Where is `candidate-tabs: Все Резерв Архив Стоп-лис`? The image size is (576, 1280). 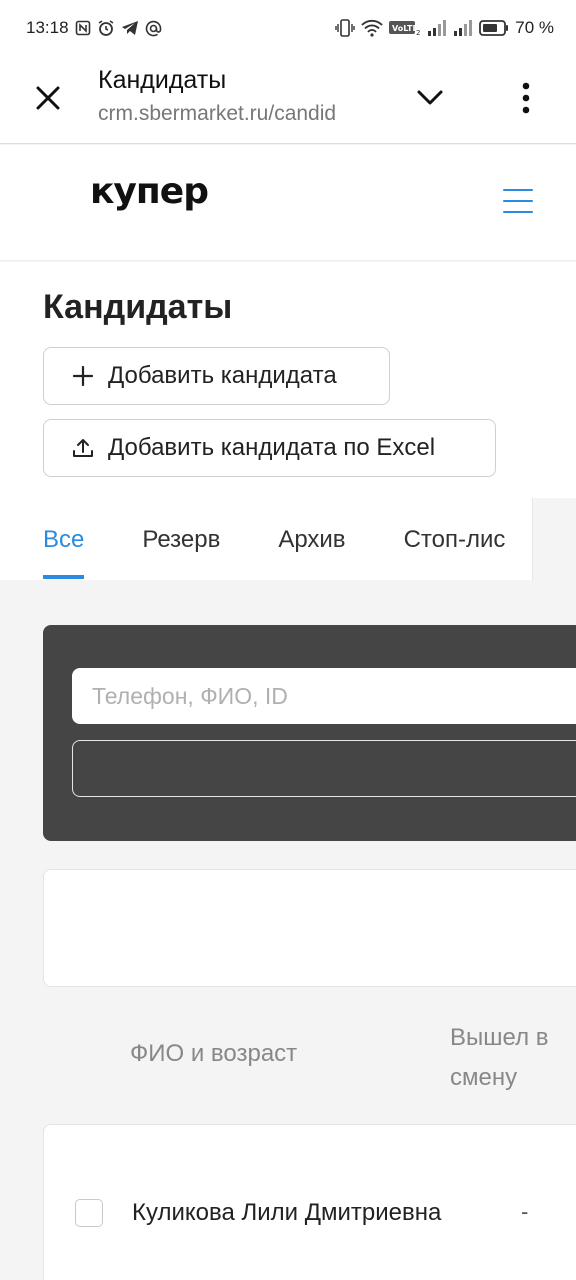 candidate-tabs: Все Резерв Архив Стоп-лис is located at coordinates (266, 539).